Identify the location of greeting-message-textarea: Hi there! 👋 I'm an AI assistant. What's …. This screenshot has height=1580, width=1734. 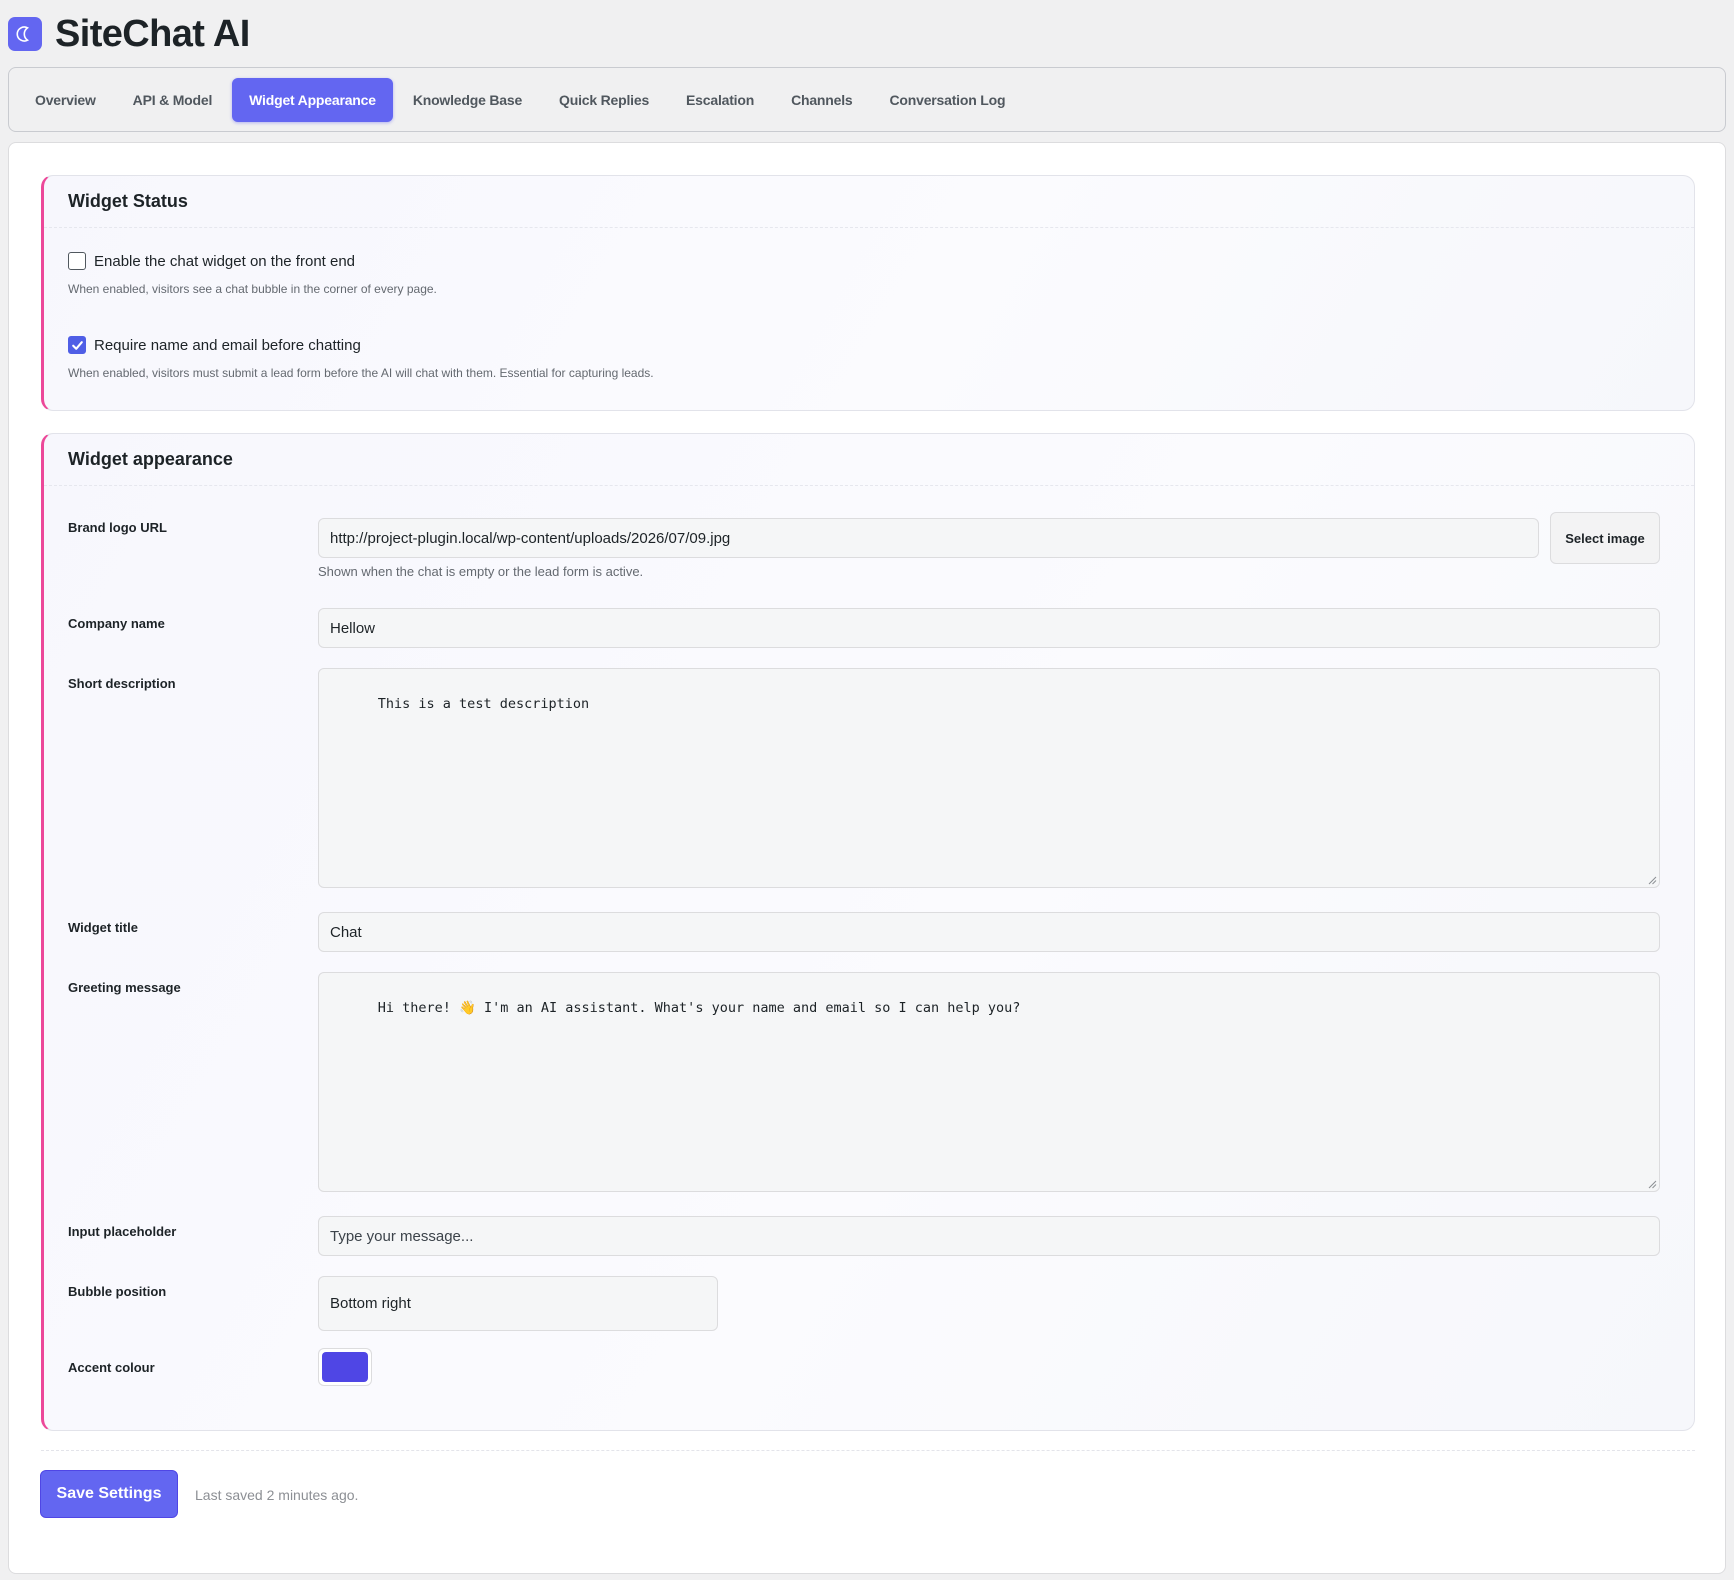
(989, 1082).